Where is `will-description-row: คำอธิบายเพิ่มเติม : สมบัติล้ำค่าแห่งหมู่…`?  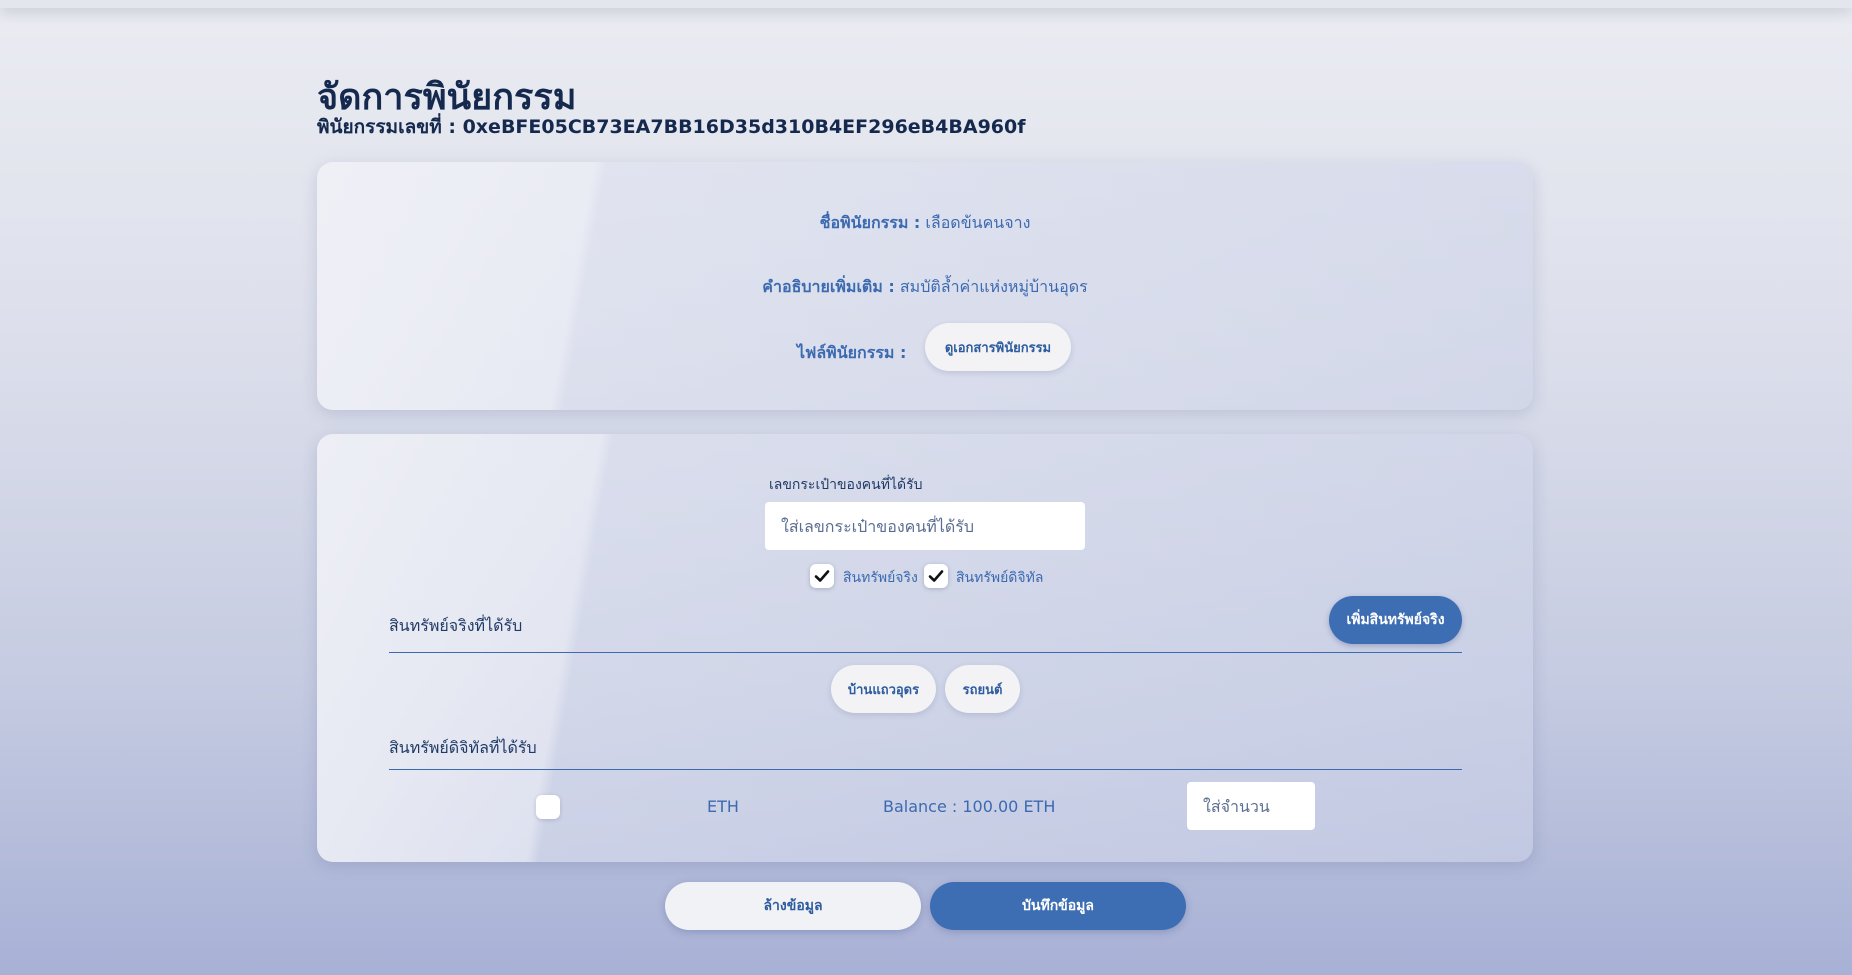 will-description-row: คำอธิบายเพิ่มเติม : สมบัติล้ำค่าแห่งหมู่… is located at coordinates (925, 287).